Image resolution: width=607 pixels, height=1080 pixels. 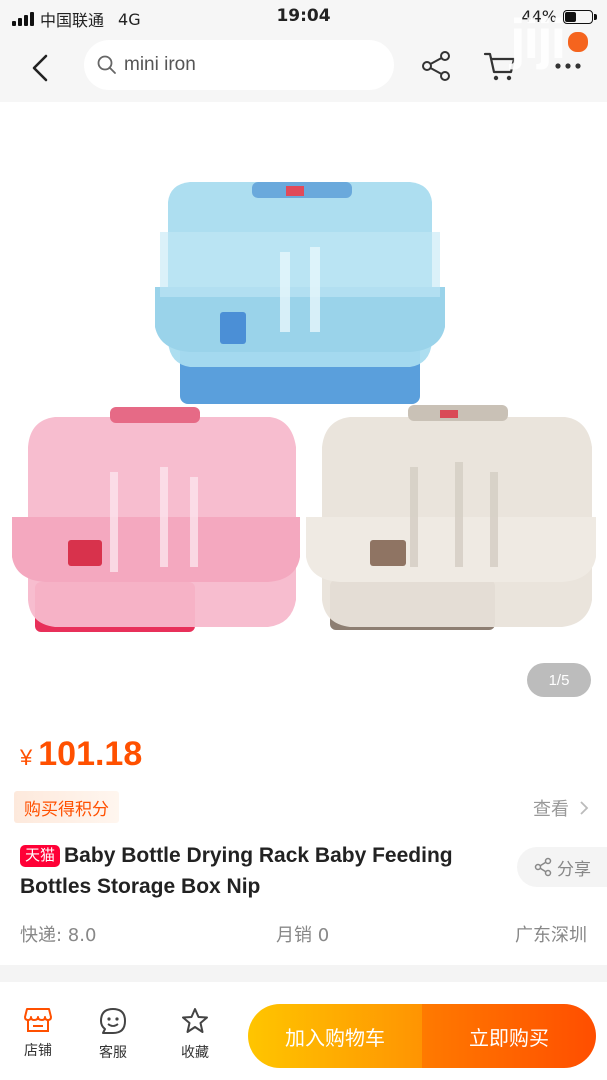 What do you see at coordinates (156, 519) in the screenshot?
I see `pink-storage-box` at bounding box center [156, 519].